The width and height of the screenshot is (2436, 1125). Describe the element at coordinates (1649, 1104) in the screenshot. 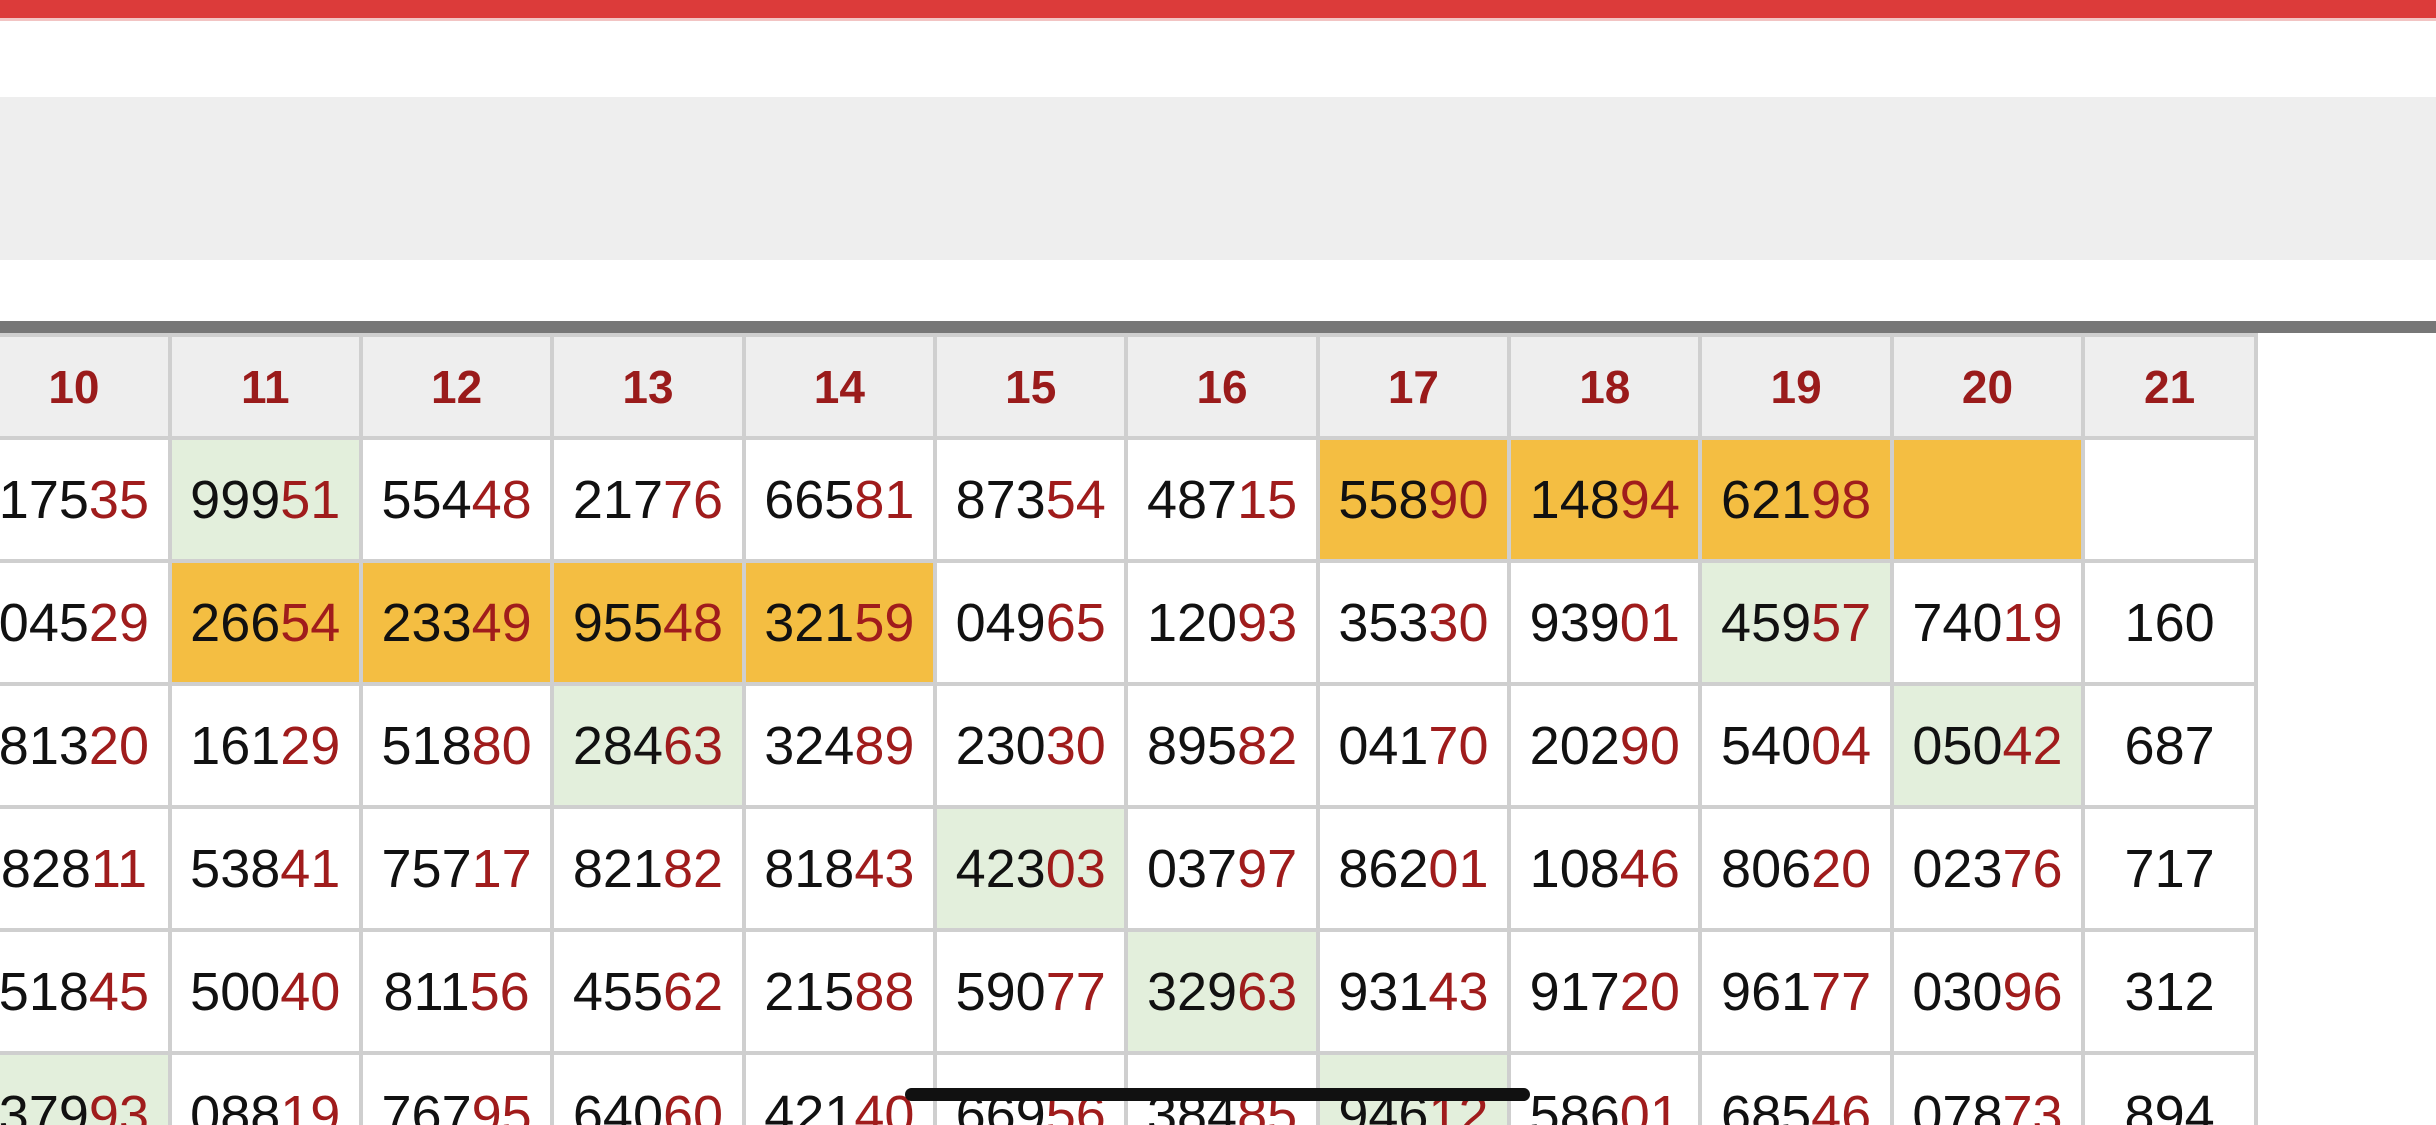

I see `number-ending-digits: 01` at that location.